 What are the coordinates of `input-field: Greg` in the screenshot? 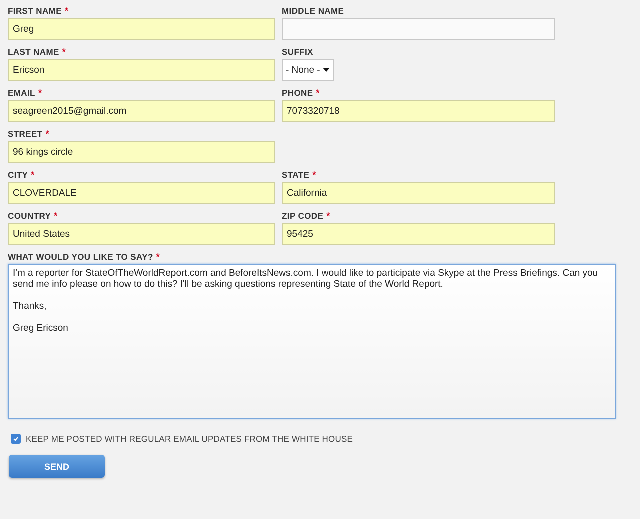 It's located at (141, 29).